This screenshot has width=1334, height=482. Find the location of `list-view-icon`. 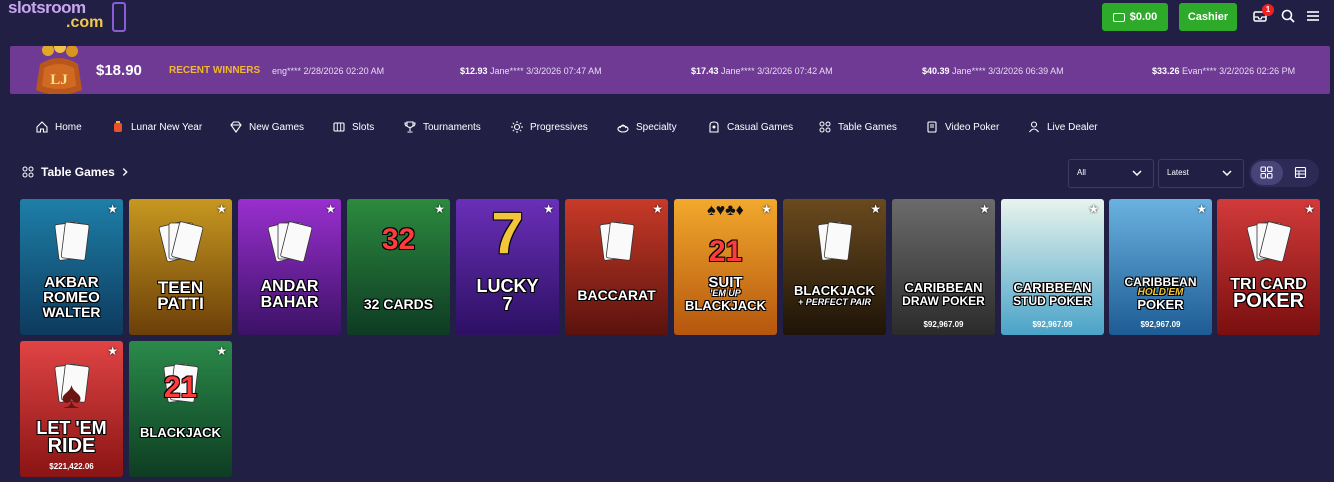

list-view-icon is located at coordinates (1300, 172).